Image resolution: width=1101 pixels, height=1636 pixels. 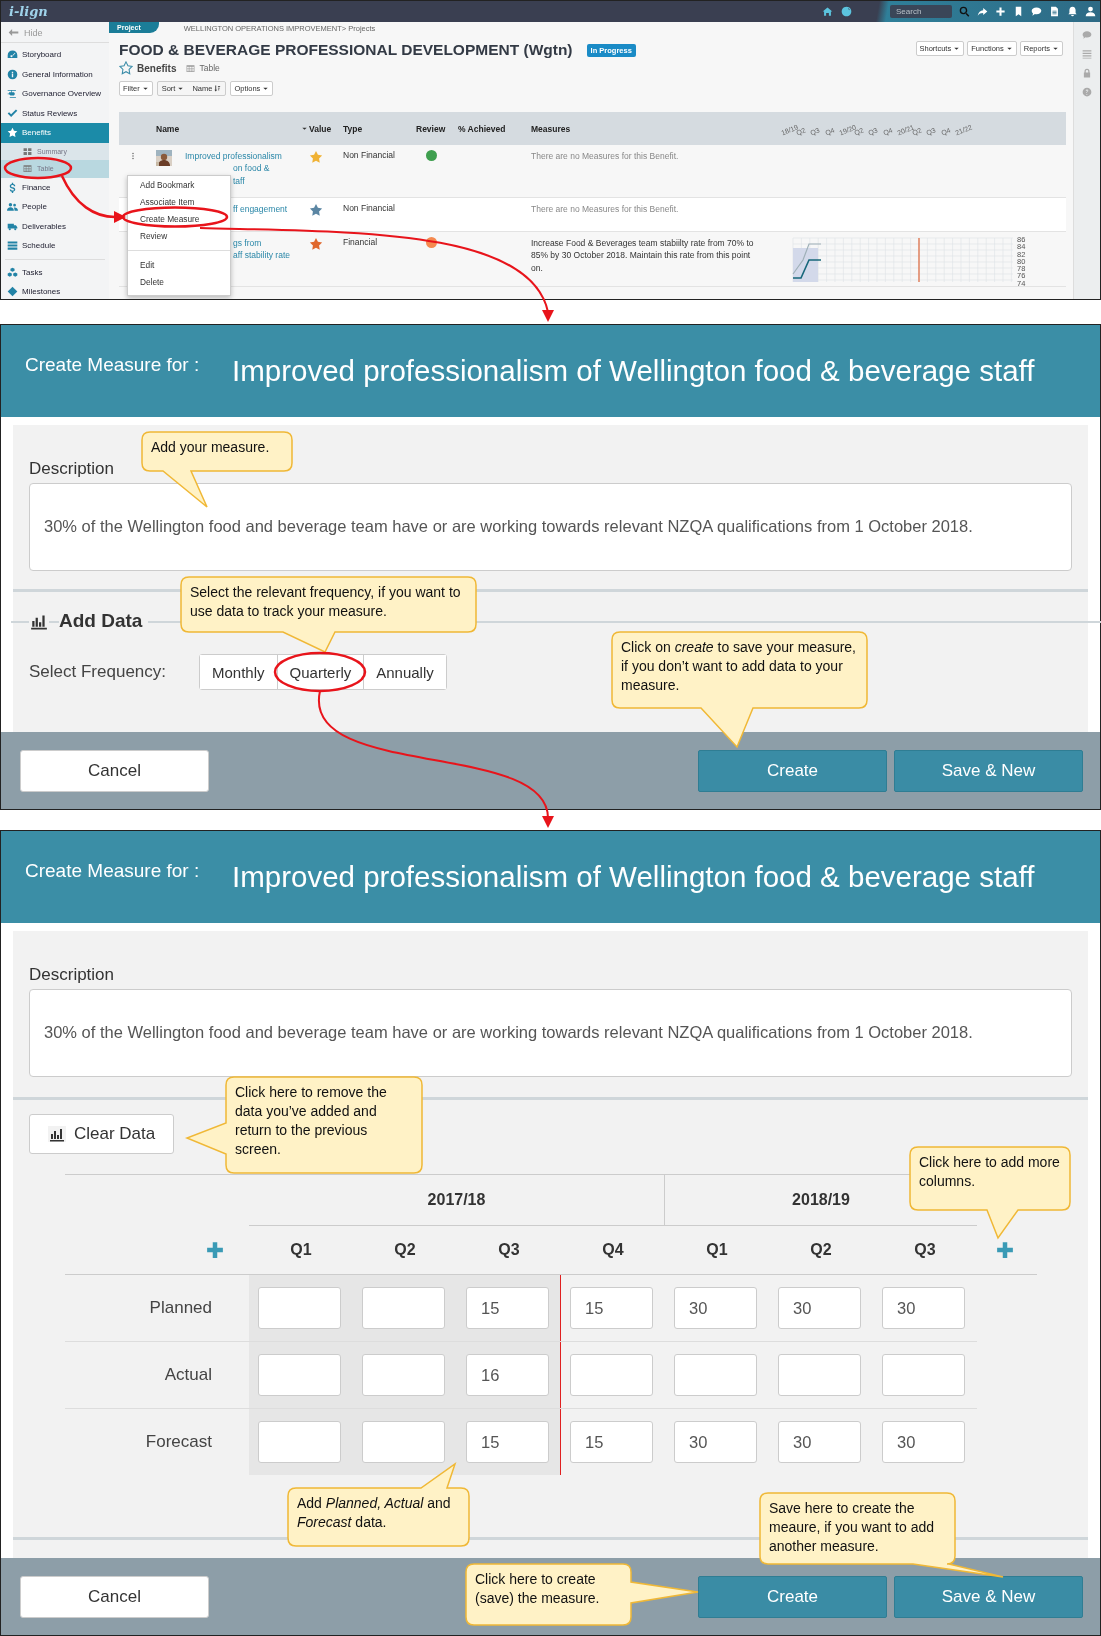 What do you see at coordinates (55, 290) in the screenshot?
I see `sidebar-item: Milestones` at bounding box center [55, 290].